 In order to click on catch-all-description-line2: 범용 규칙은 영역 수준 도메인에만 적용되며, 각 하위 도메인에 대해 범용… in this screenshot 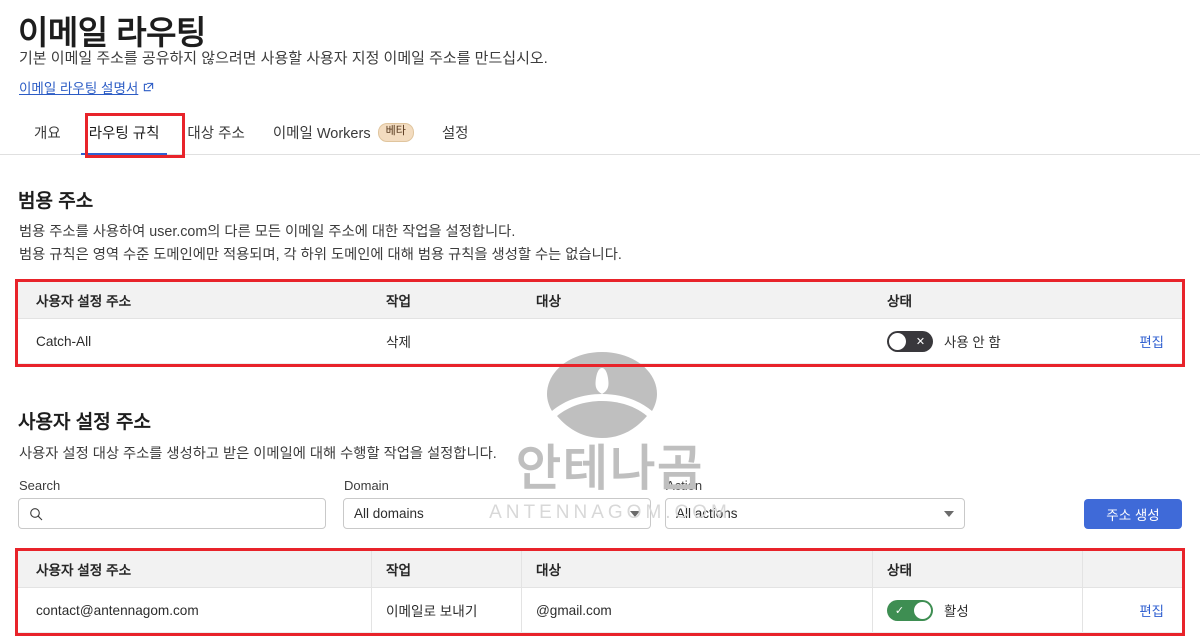, I will do `click(320, 255)`.